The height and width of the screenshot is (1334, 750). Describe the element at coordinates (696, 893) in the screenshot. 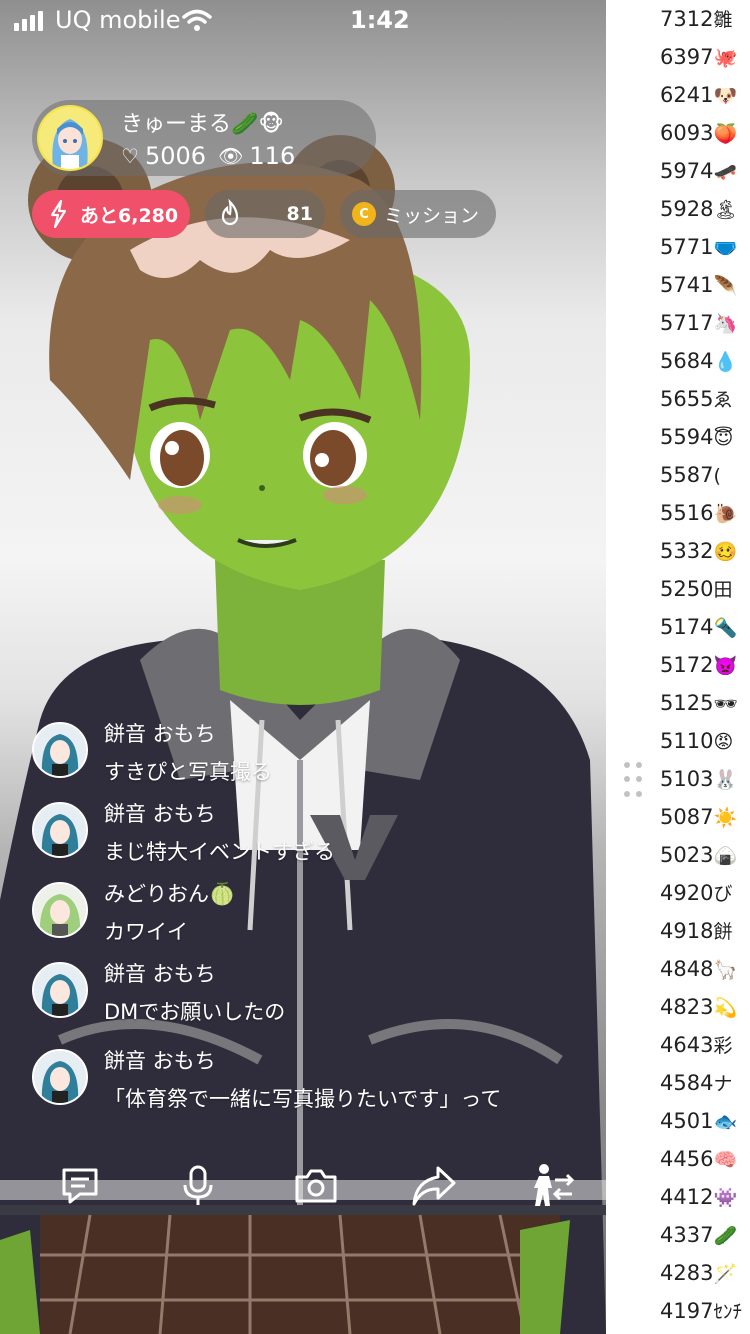

I see `ranking-item: 4920び` at that location.